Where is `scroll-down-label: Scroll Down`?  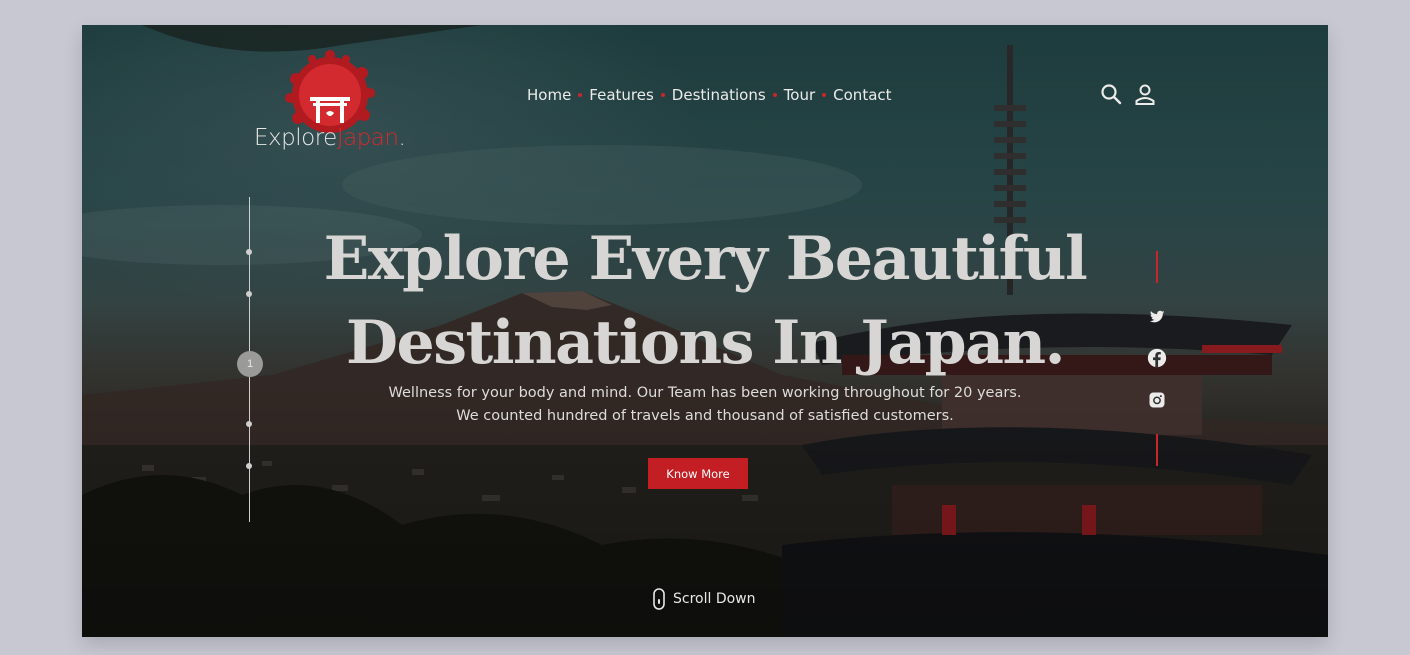 scroll-down-label: Scroll Down is located at coordinates (714, 599).